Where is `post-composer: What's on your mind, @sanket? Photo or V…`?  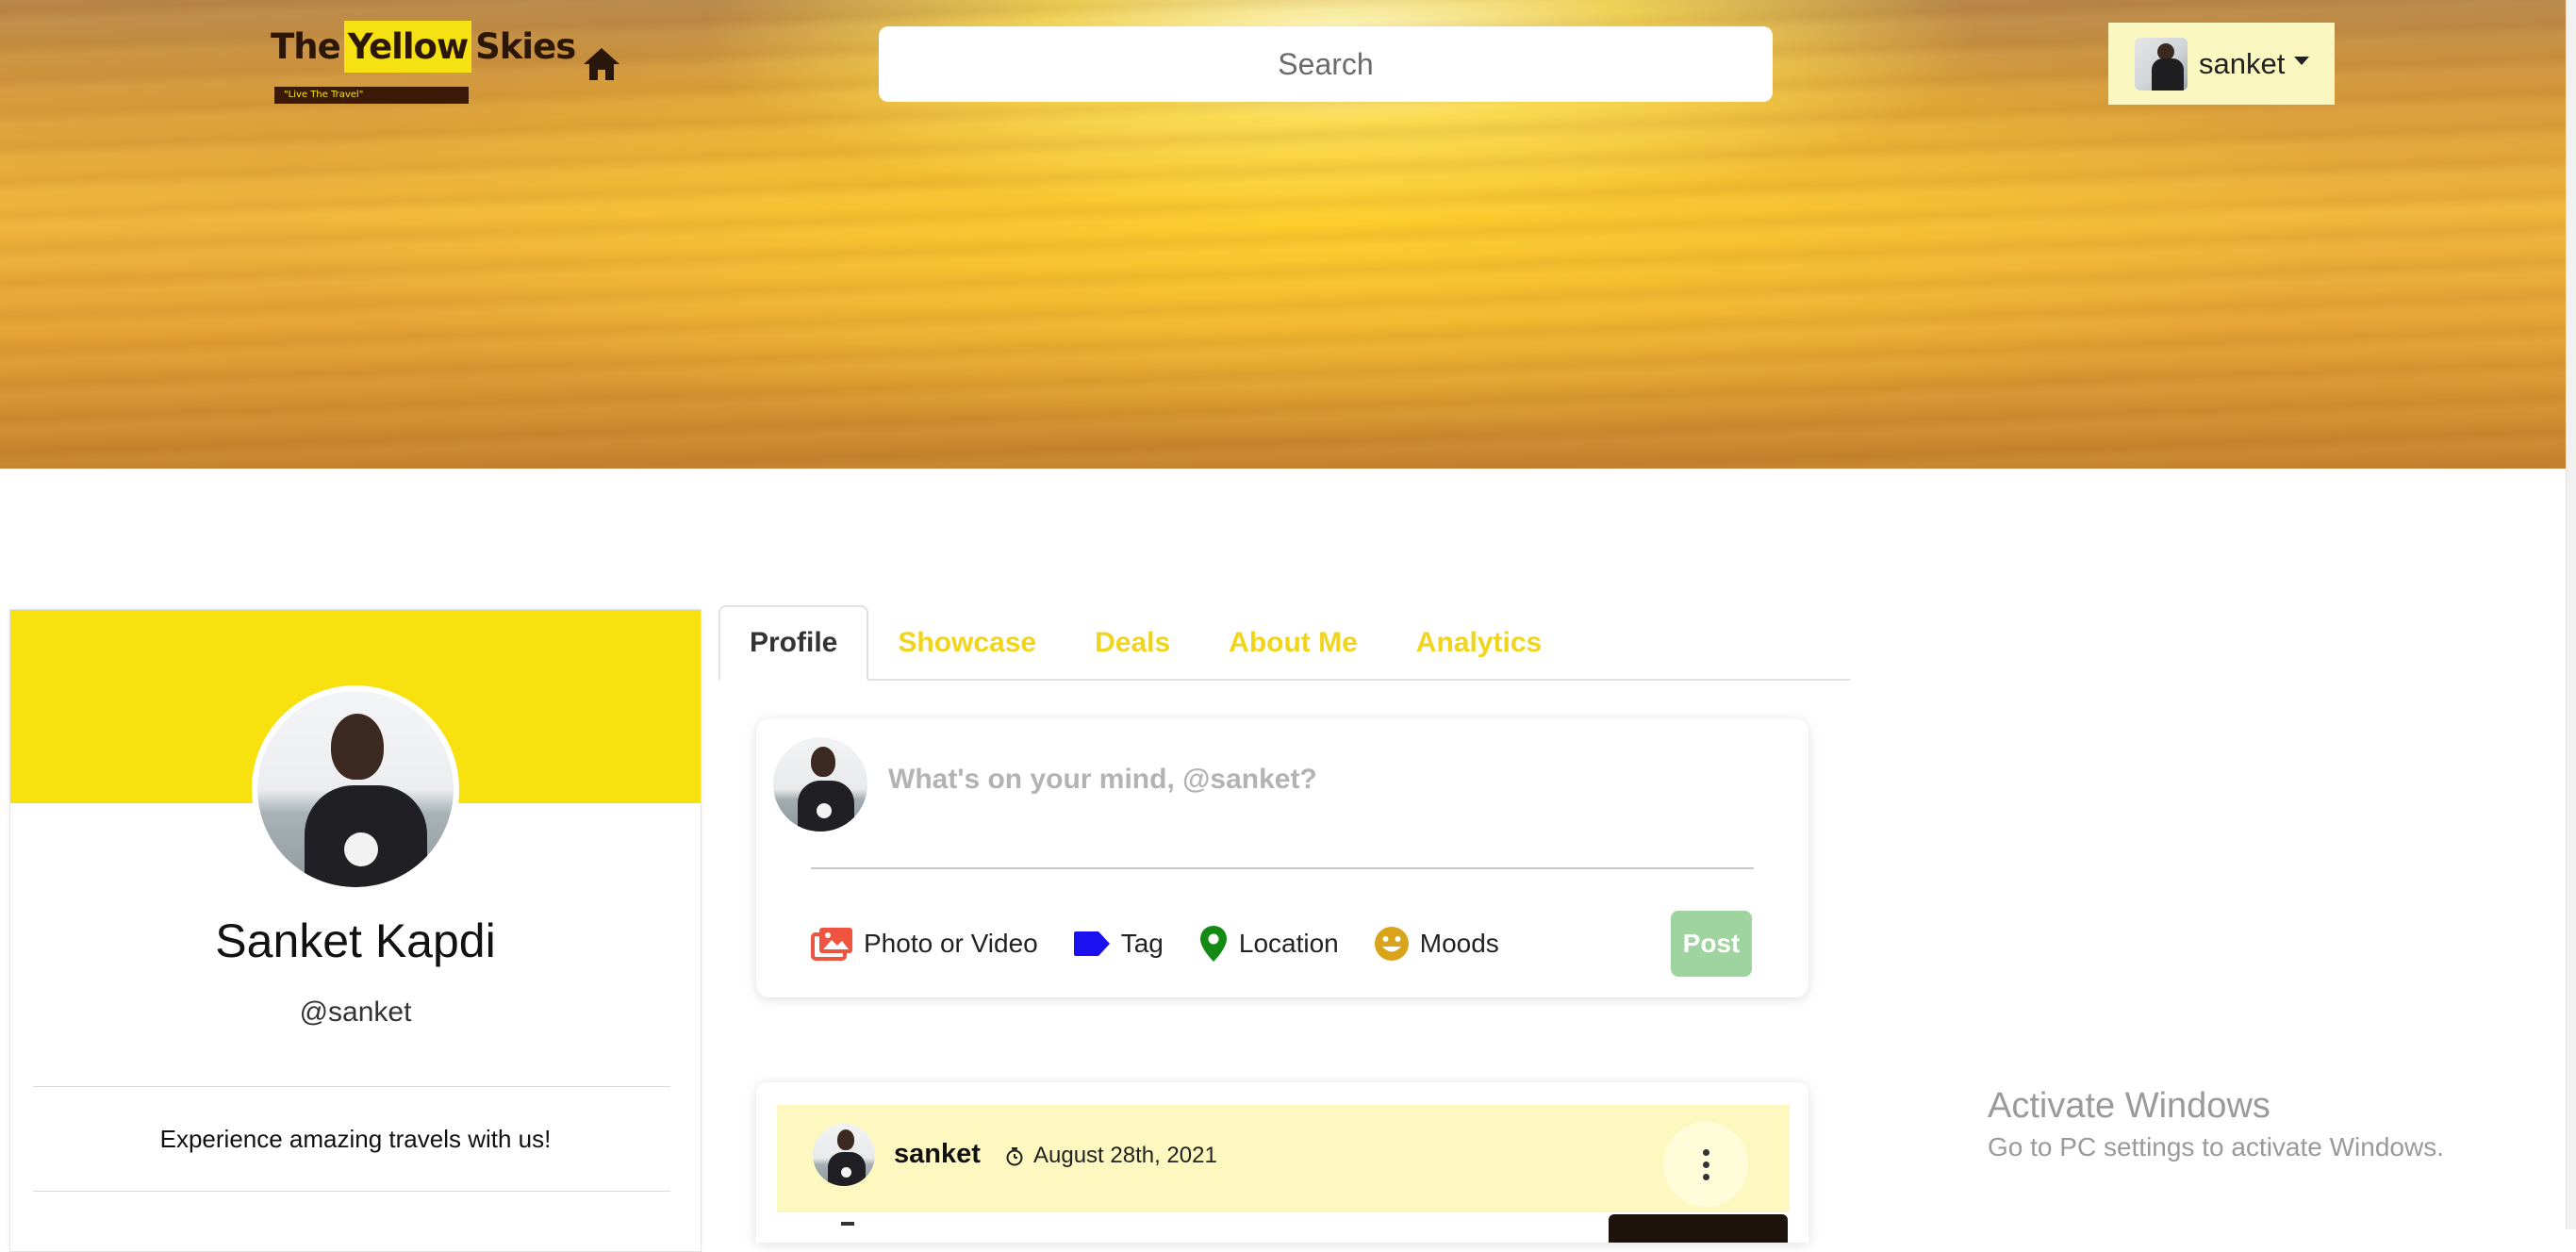
post-composer: What's on your mind, @sanket? Photo or V… is located at coordinates (1282, 857).